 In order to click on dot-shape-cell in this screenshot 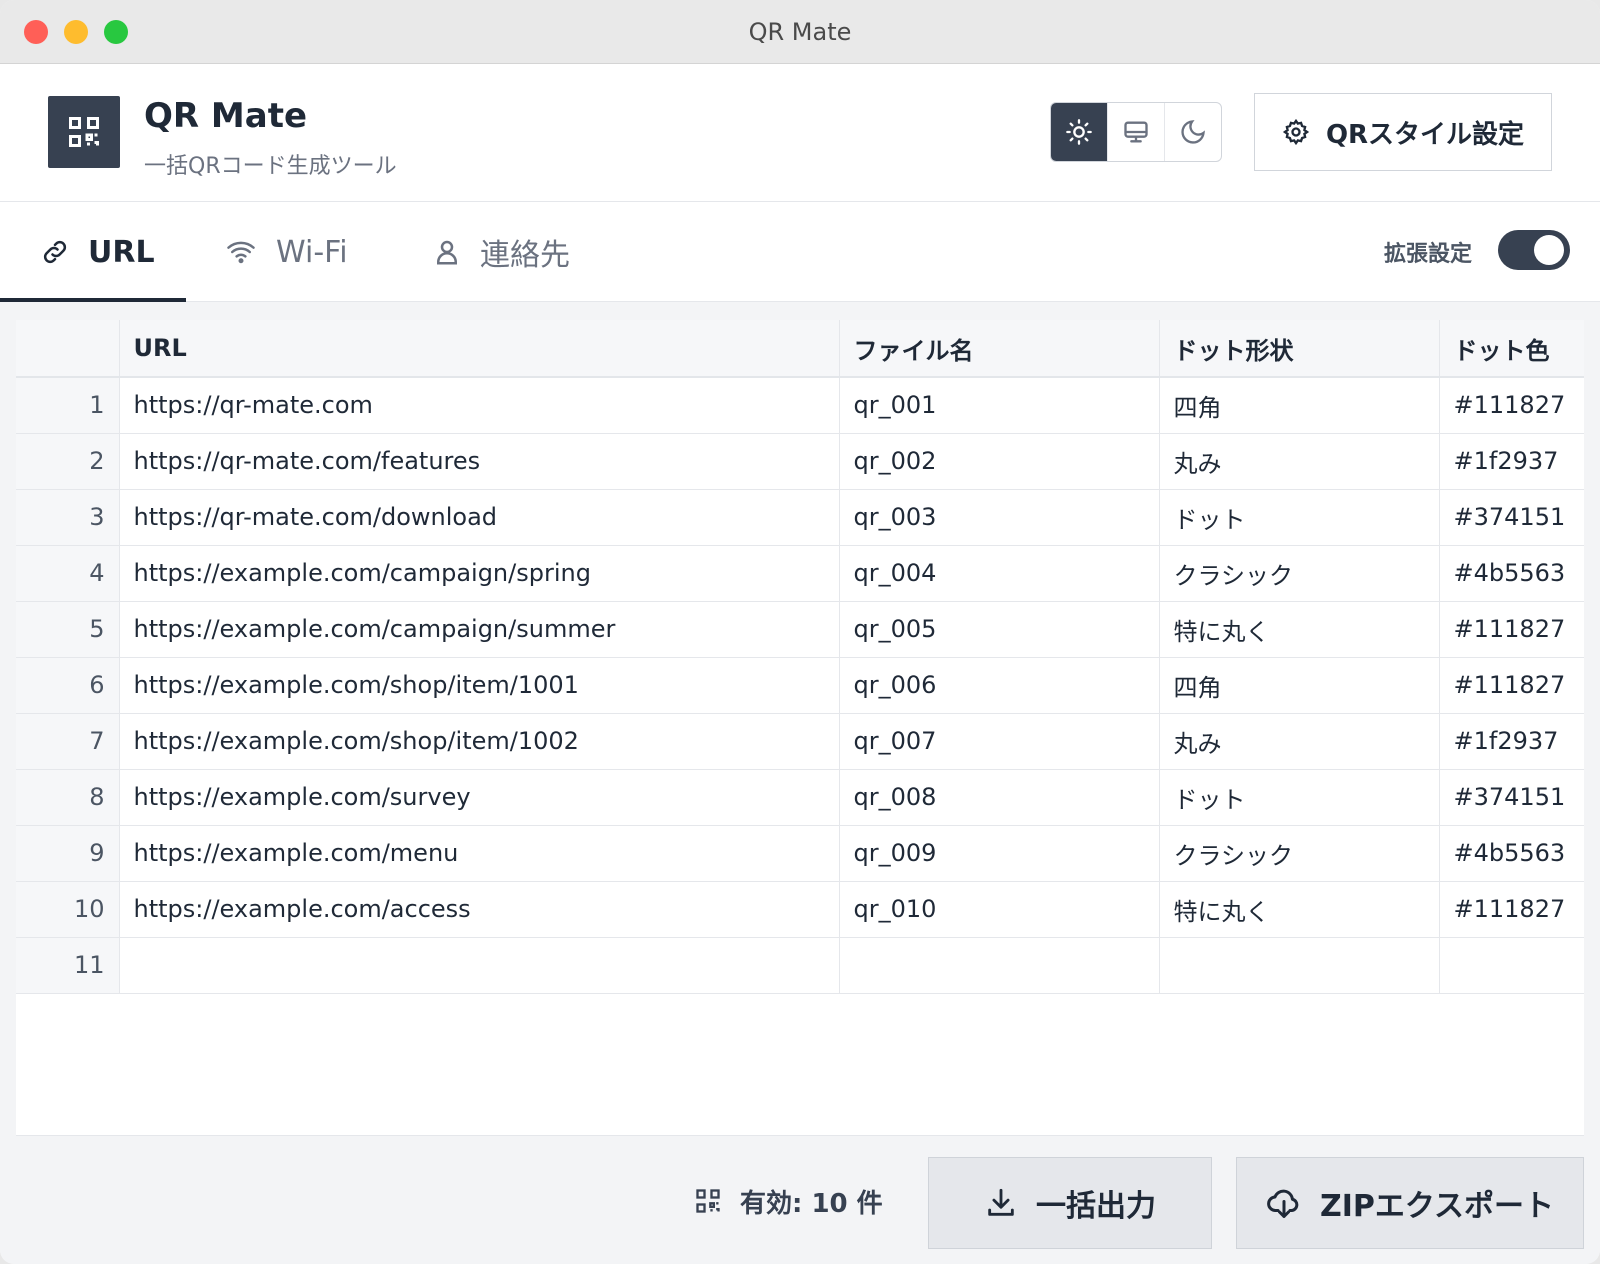, I will do `click(1299, 965)`.